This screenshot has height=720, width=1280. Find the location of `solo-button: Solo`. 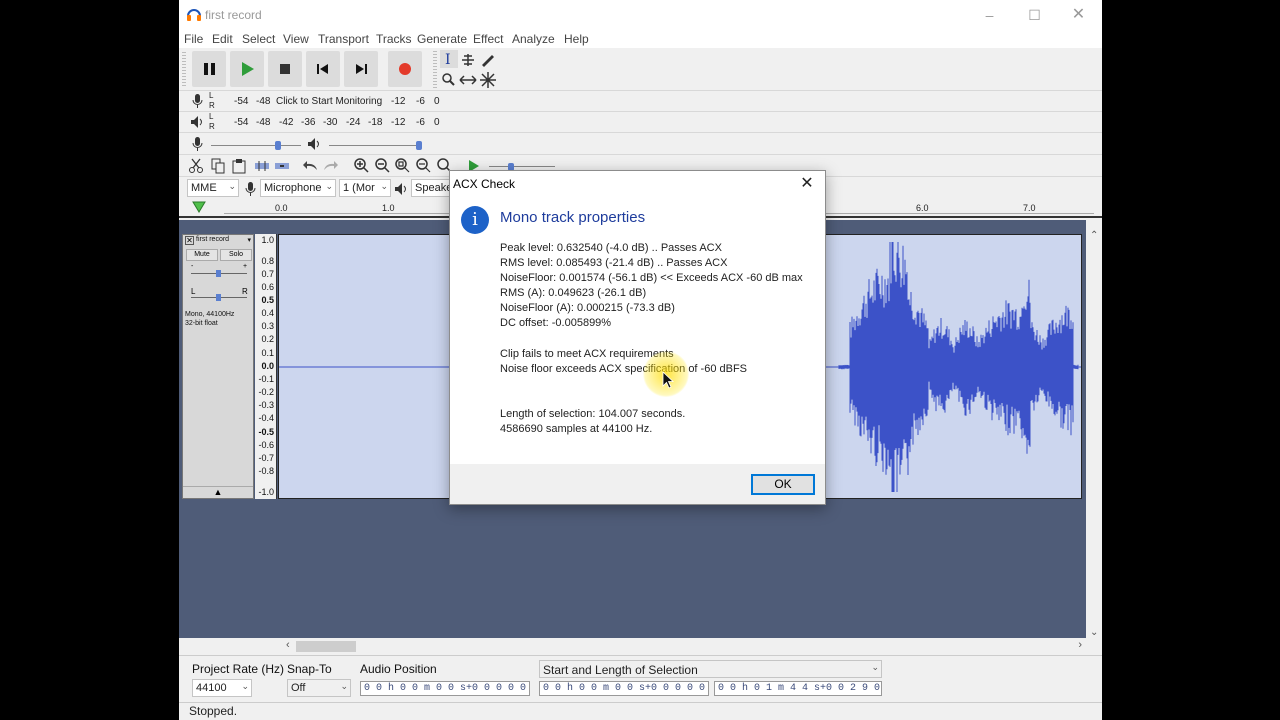

solo-button: Solo is located at coordinates (236, 255).